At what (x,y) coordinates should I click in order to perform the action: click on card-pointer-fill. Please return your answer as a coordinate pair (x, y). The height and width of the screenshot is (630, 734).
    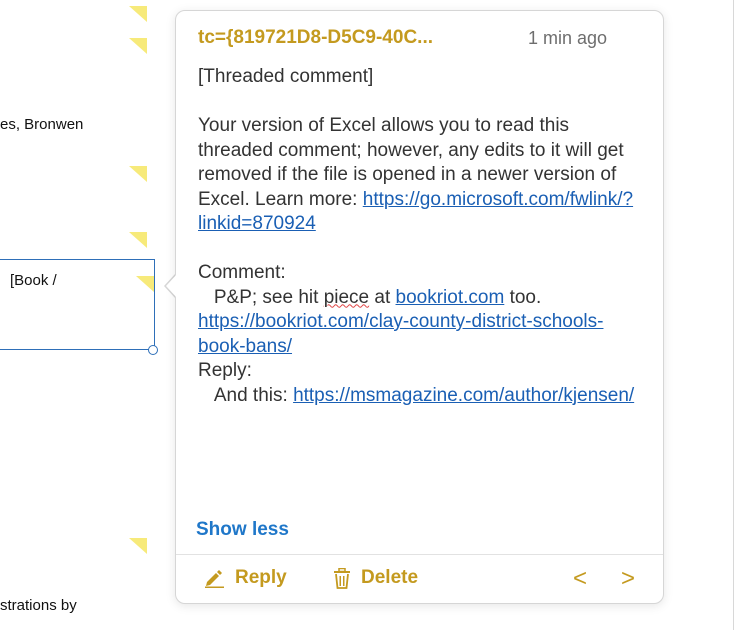
    Looking at the image, I should click on (171, 286).